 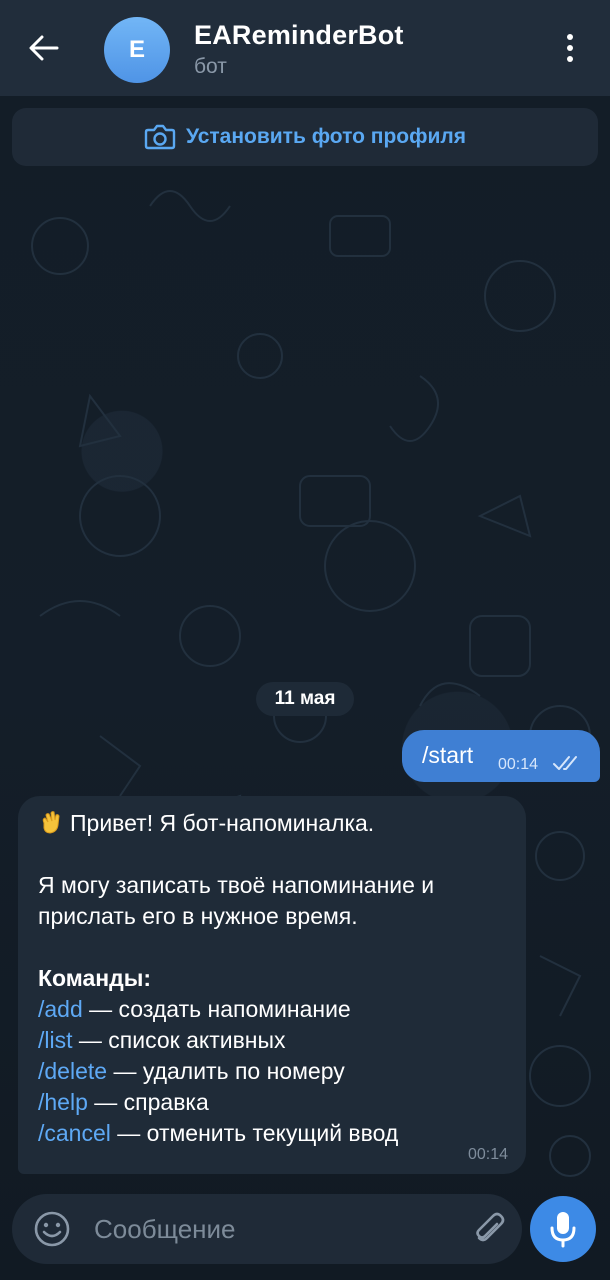 What do you see at coordinates (226, 1071) in the screenshot?
I see `command-desc-delete: — удалить по номеру` at bounding box center [226, 1071].